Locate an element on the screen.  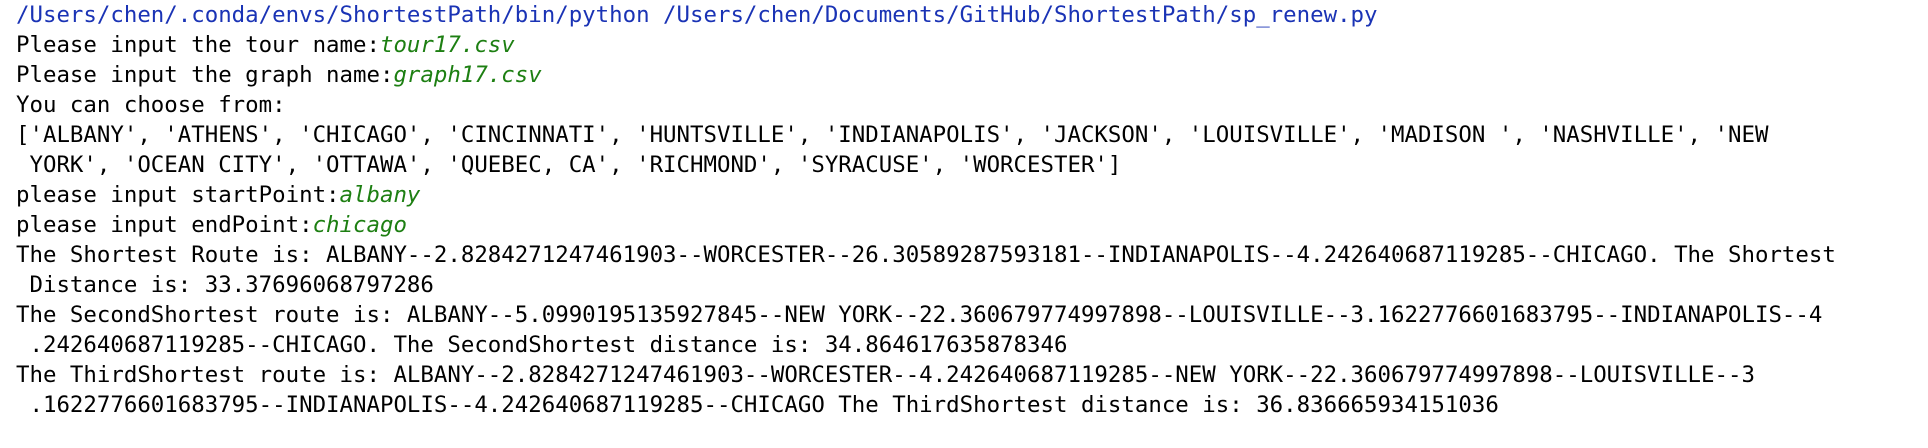
end-prompt: please input endPoint: is located at coordinates (164, 225).